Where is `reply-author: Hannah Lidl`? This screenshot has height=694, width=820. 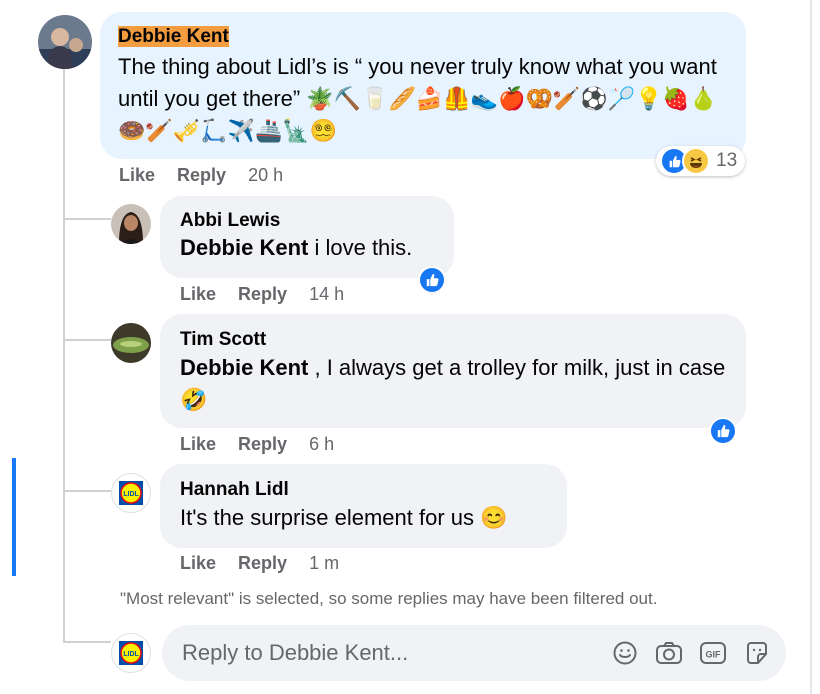 reply-author: Hannah Lidl is located at coordinates (363, 490).